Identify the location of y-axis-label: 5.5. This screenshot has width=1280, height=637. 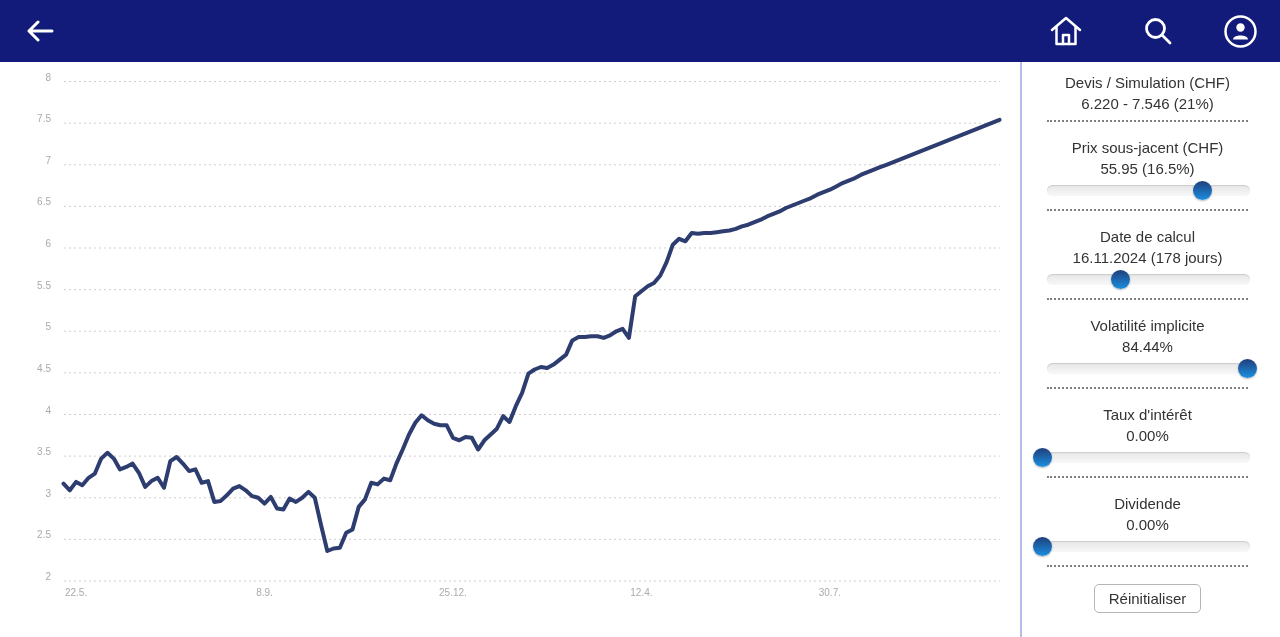
(44, 285).